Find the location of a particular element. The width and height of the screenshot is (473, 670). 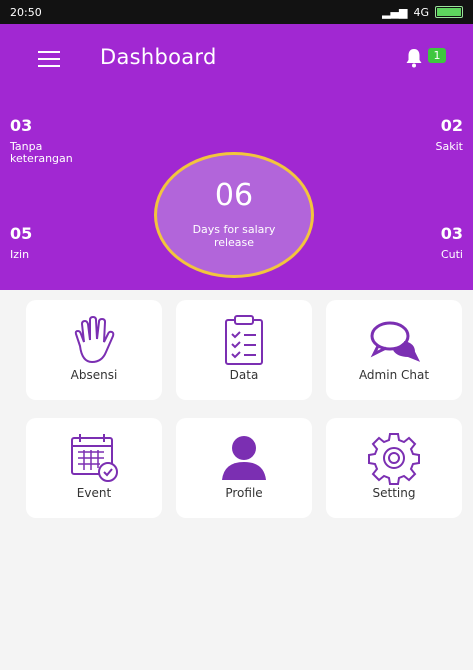

menu-label: Absensi is located at coordinates (94, 375).